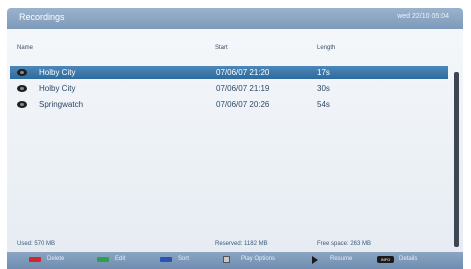  What do you see at coordinates (323, 104) in the screenshot?
I see `recording-length: 54s` at bounding box center [323, 104].